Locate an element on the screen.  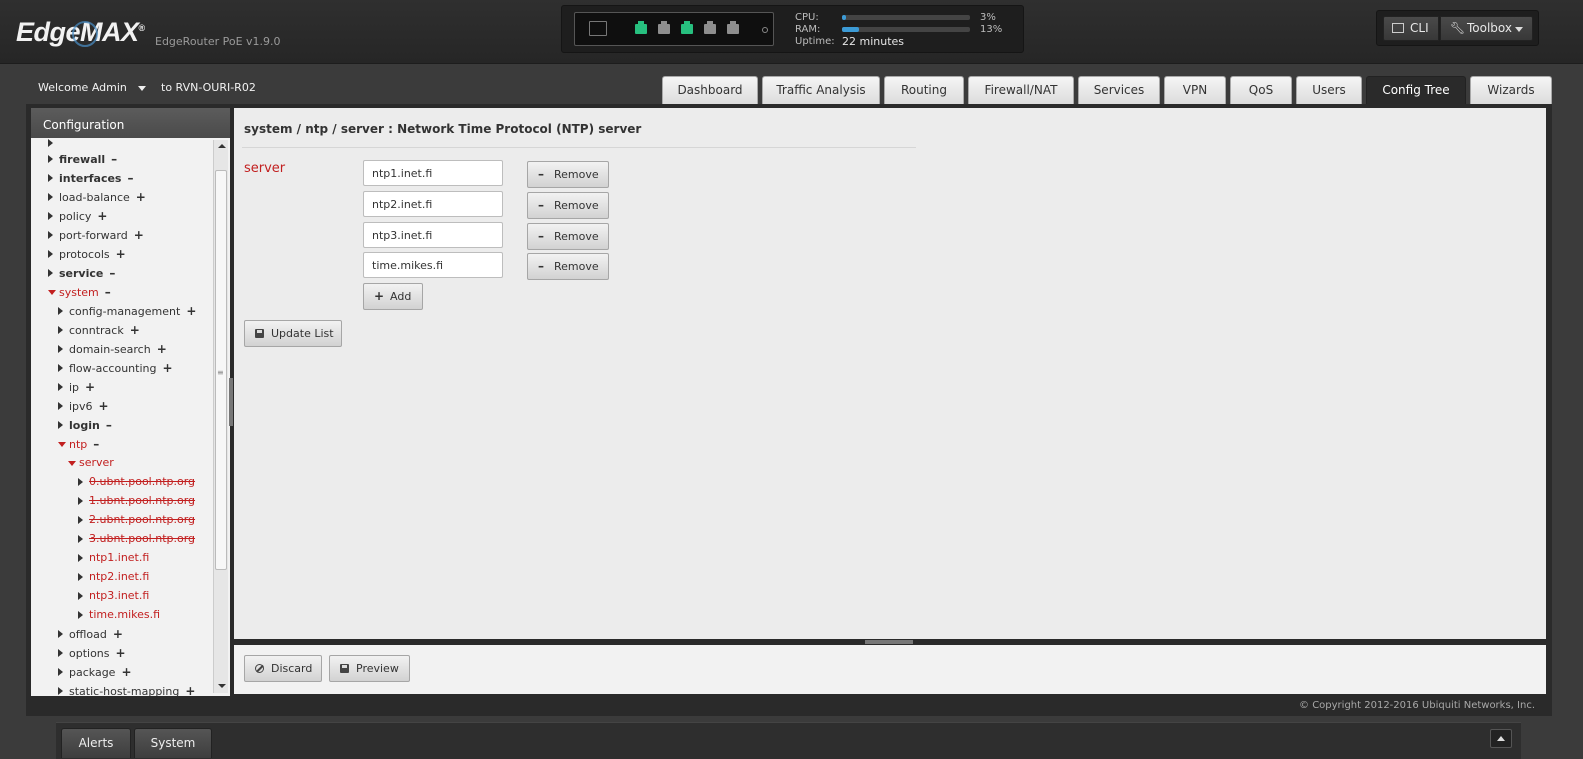
tree-item-label: config-management is located at coordinates (125, 311).